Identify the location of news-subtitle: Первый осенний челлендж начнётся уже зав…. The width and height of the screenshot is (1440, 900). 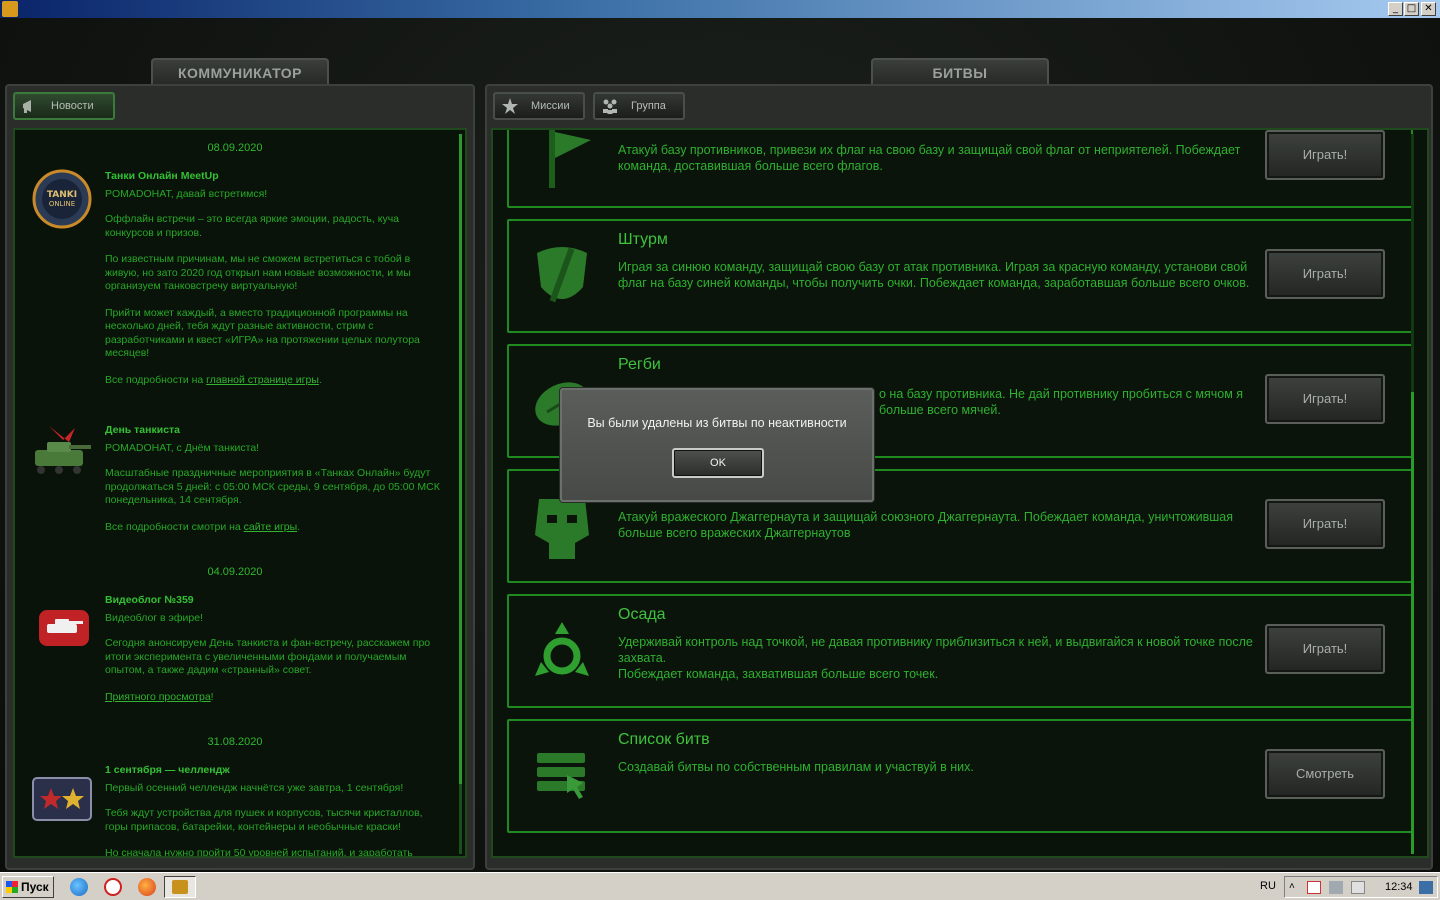
(254, 787).